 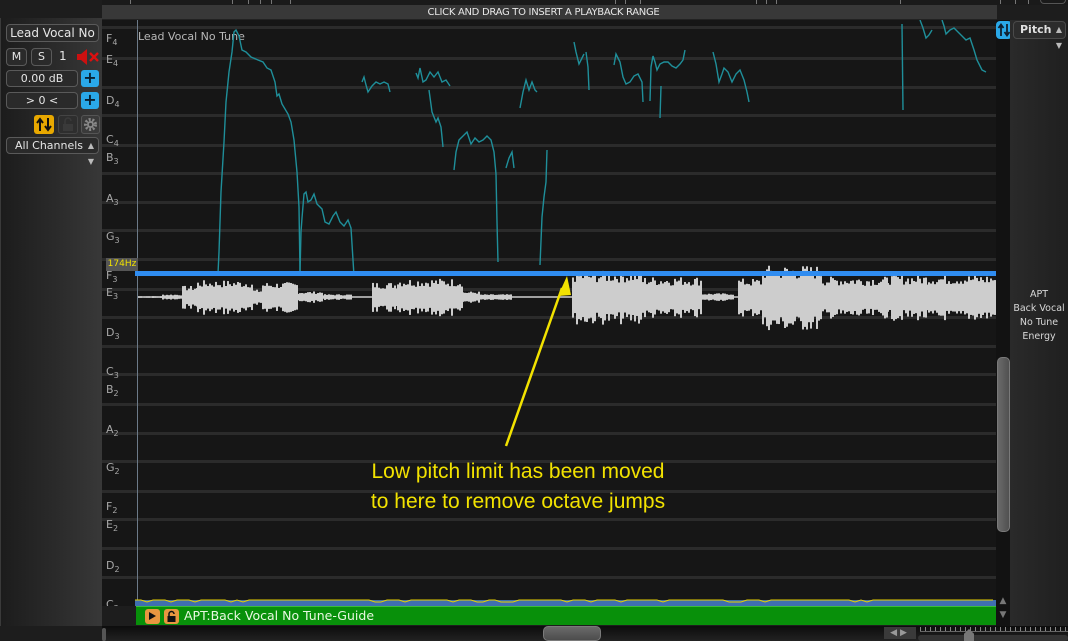 I want to click on channels-select: All Channels ▲ ▼, so click(x=52, y=151).